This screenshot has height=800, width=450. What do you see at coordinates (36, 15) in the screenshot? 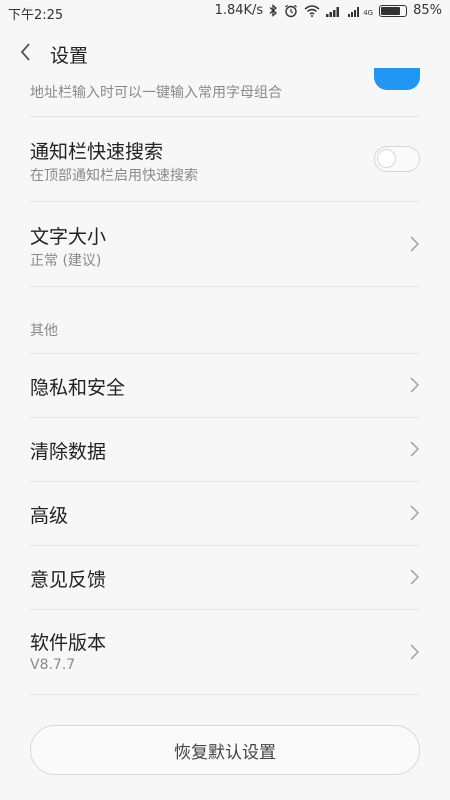
I see `status-time: 下午2:25` at bounding box center [36, 15].